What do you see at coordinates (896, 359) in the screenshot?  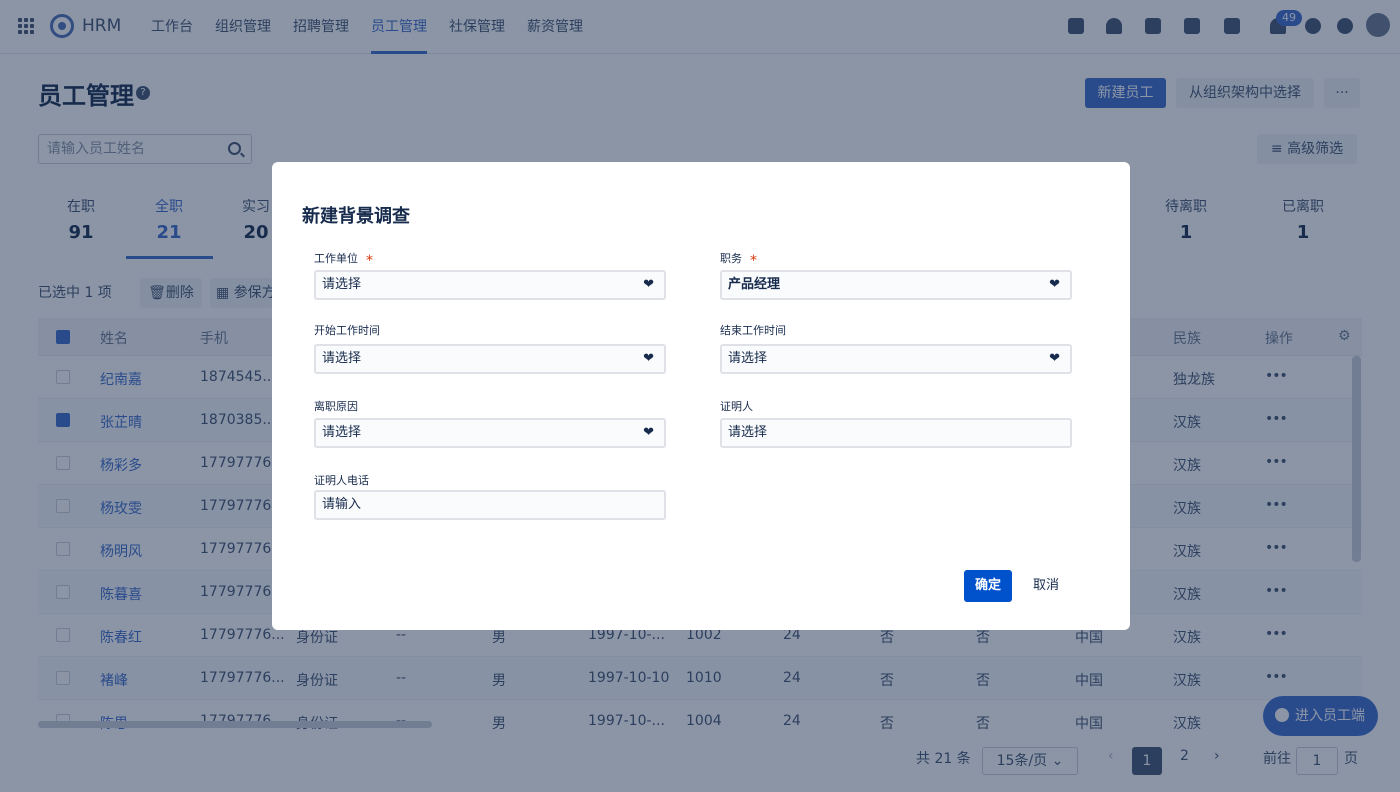 I see `end-time-select: 请选择 ❤` at bounding box center [896, 359].